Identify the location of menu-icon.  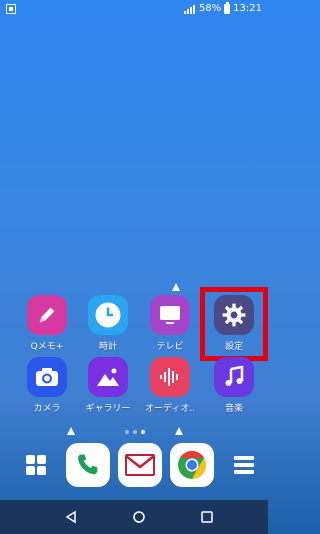
(244, 465).